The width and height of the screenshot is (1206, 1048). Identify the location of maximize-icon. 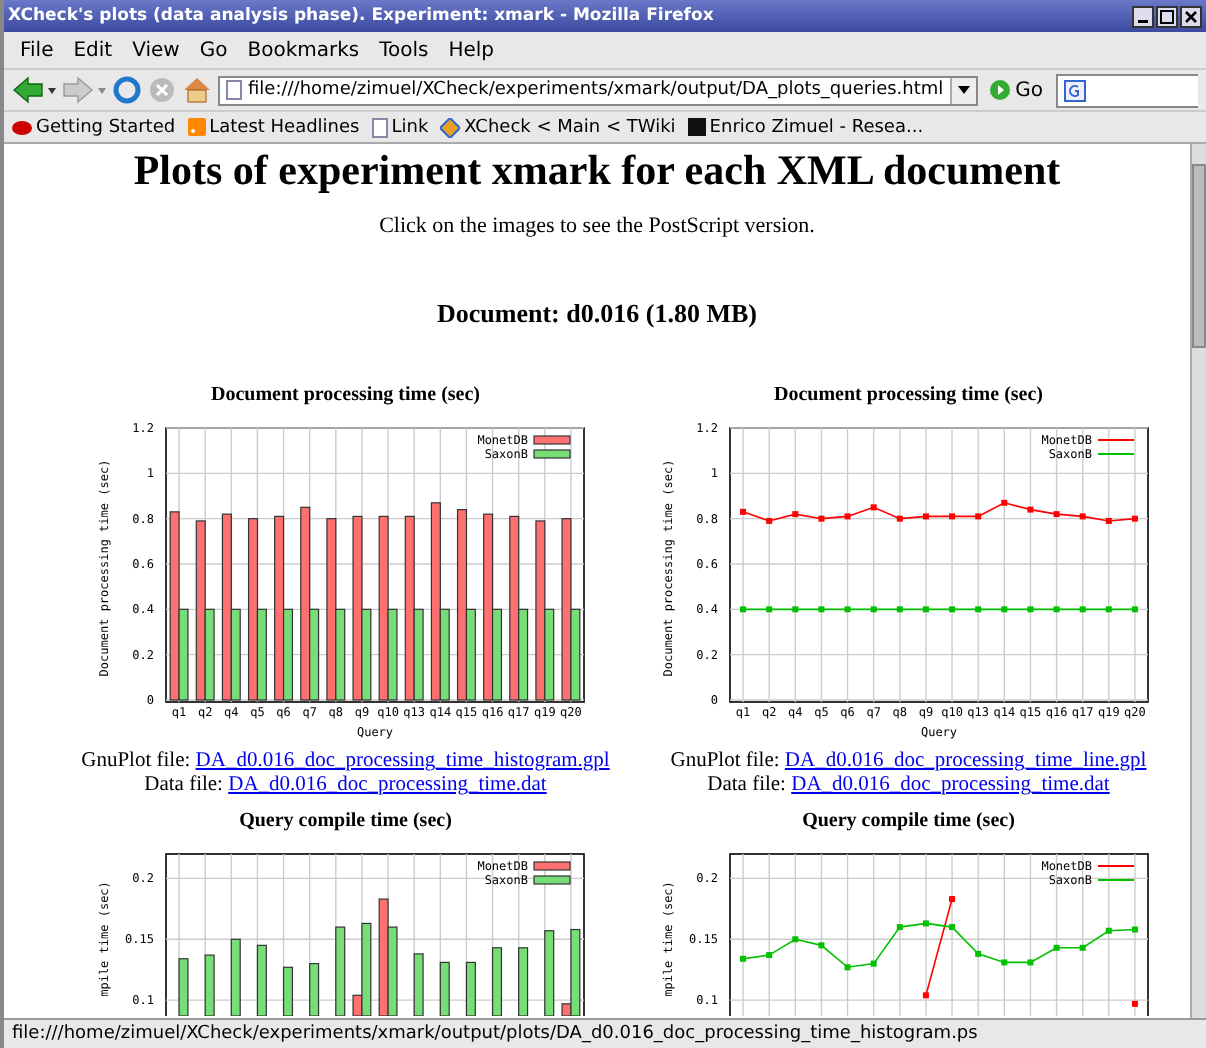
(1167, 16).